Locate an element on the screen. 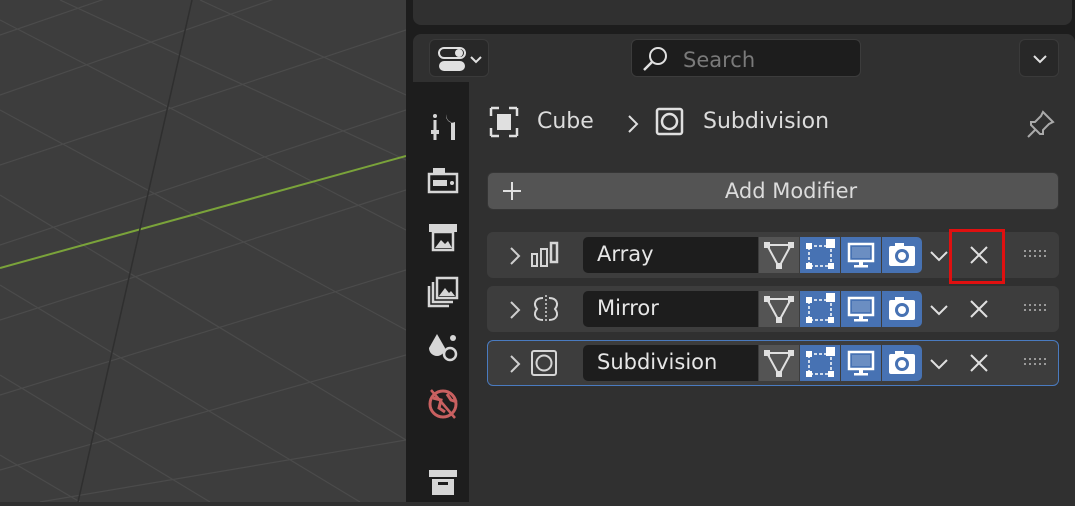  output-icon is located at coordinates (443, 238).